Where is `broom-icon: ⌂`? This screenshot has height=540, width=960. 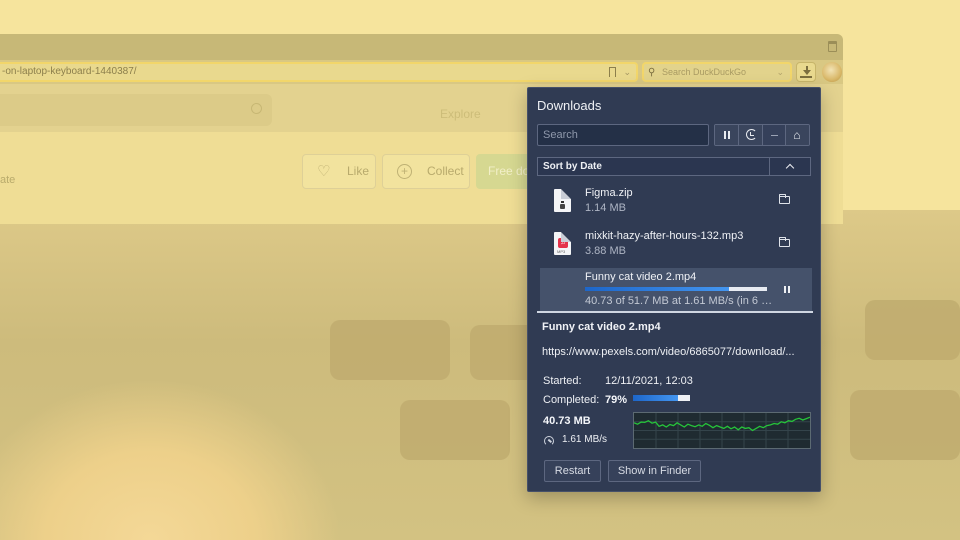
broom-icon: ⌂ is located at coordinates (797, 135).